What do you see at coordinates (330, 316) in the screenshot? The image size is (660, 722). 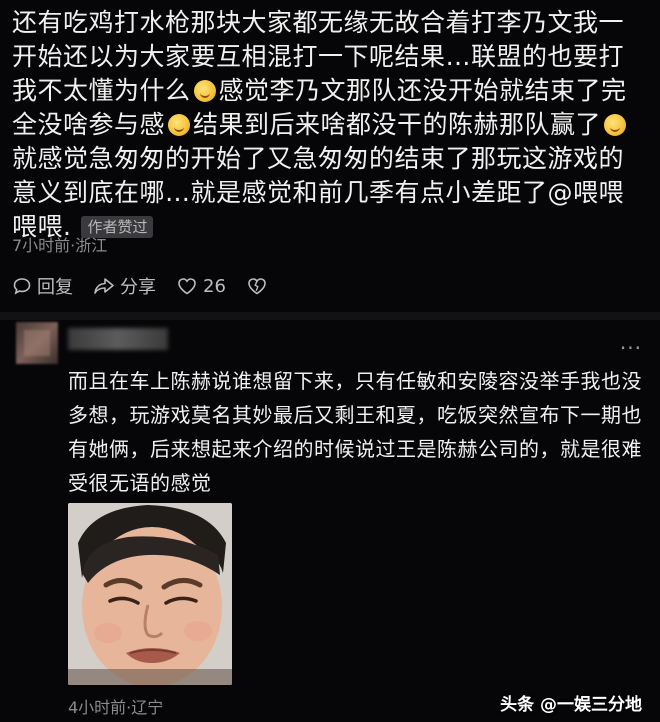 I see `comment-divider` at bounding box center [330, 316].